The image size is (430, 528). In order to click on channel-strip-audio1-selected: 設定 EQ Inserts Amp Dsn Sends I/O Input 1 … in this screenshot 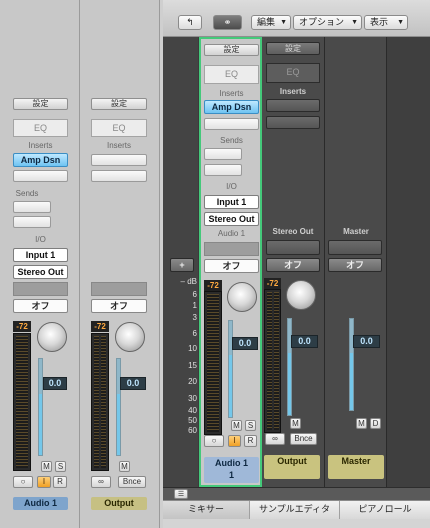, I will do `click(230, 262)`.